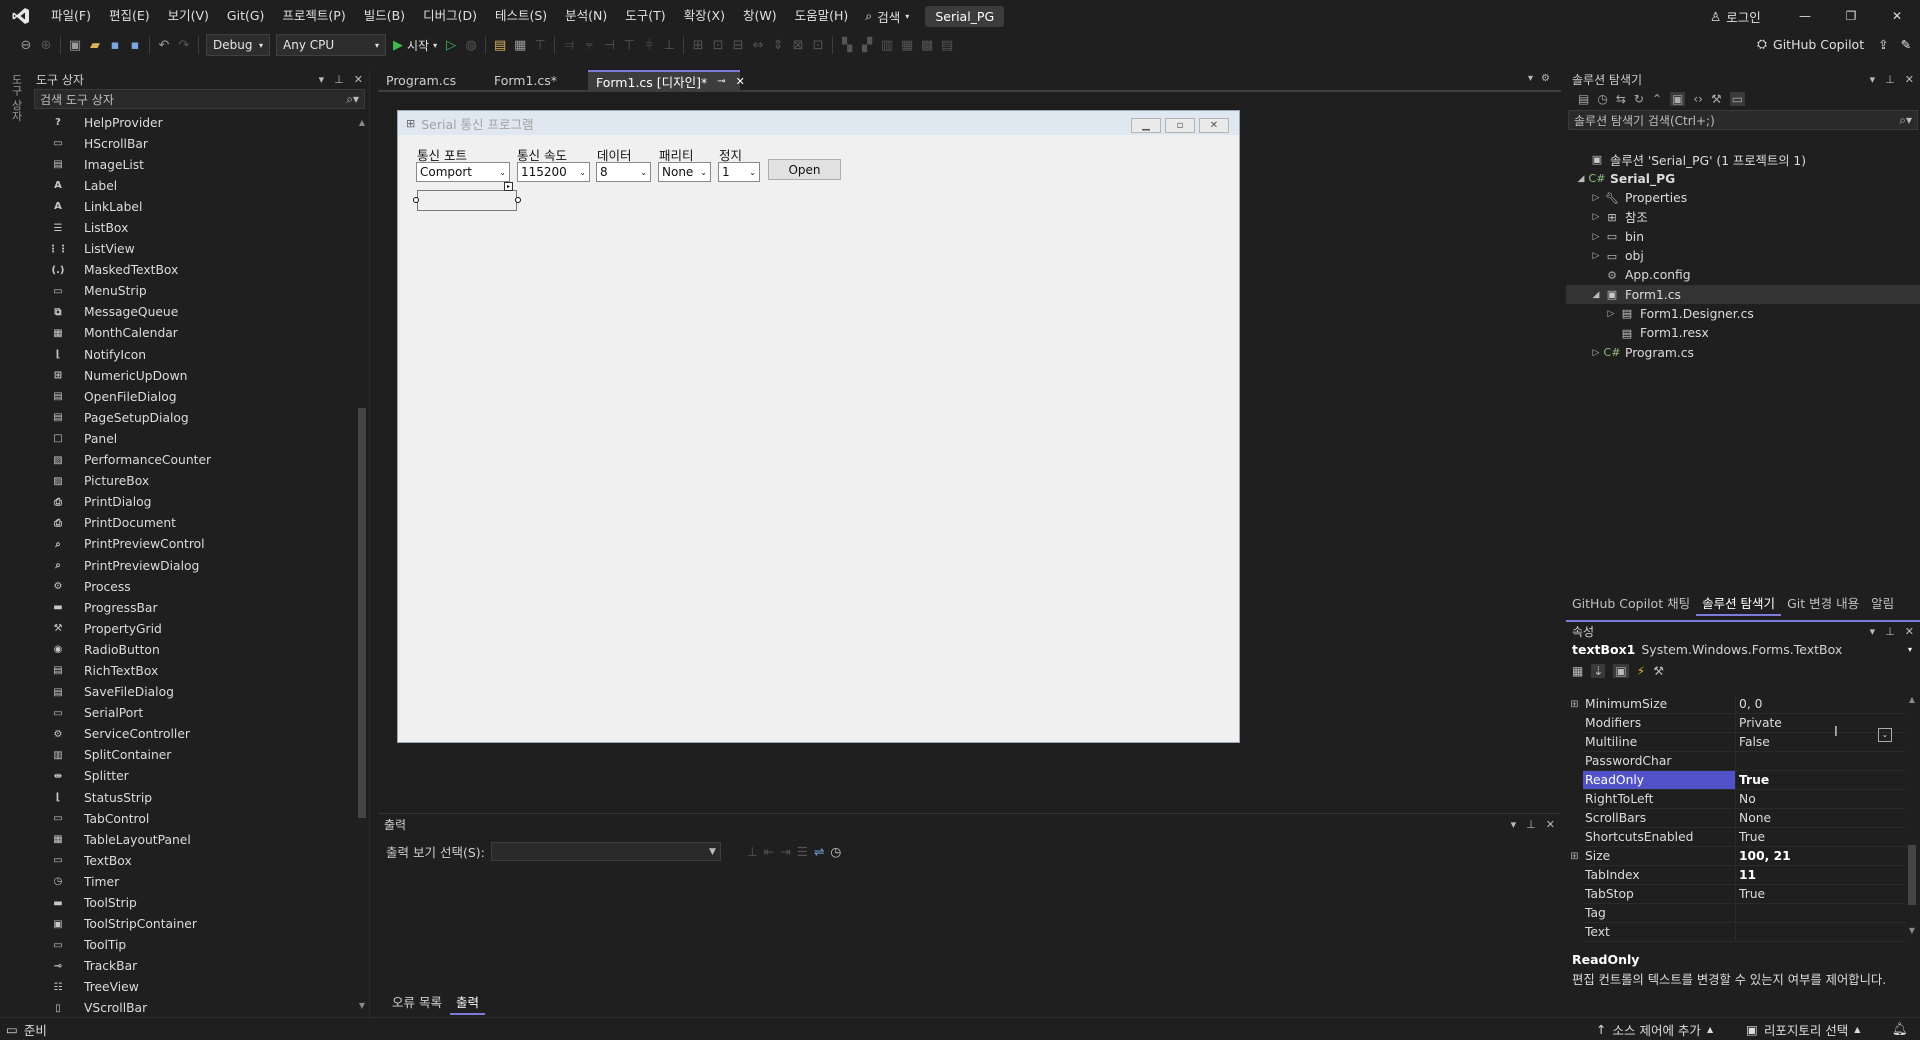 Image resolution: width=1920 pixels, height=1040 pixels. I want to click on open-button: Open, so click(804, 169).